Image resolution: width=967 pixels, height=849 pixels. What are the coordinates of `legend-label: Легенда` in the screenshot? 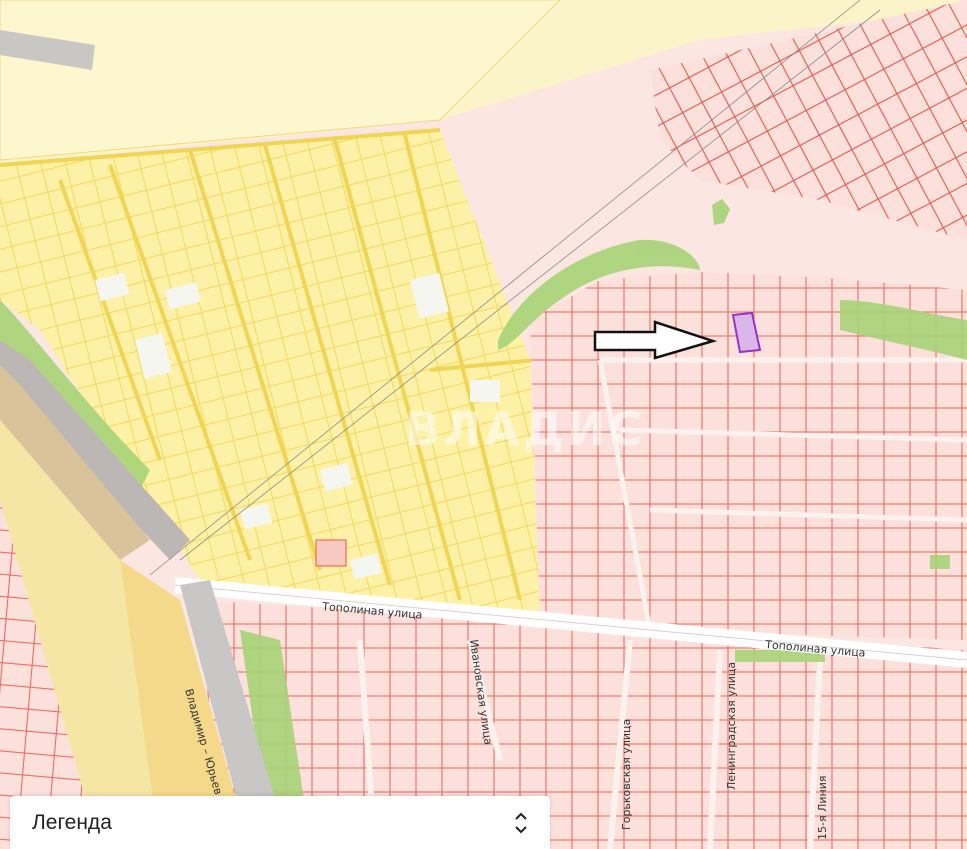 It's located at (72, 822).